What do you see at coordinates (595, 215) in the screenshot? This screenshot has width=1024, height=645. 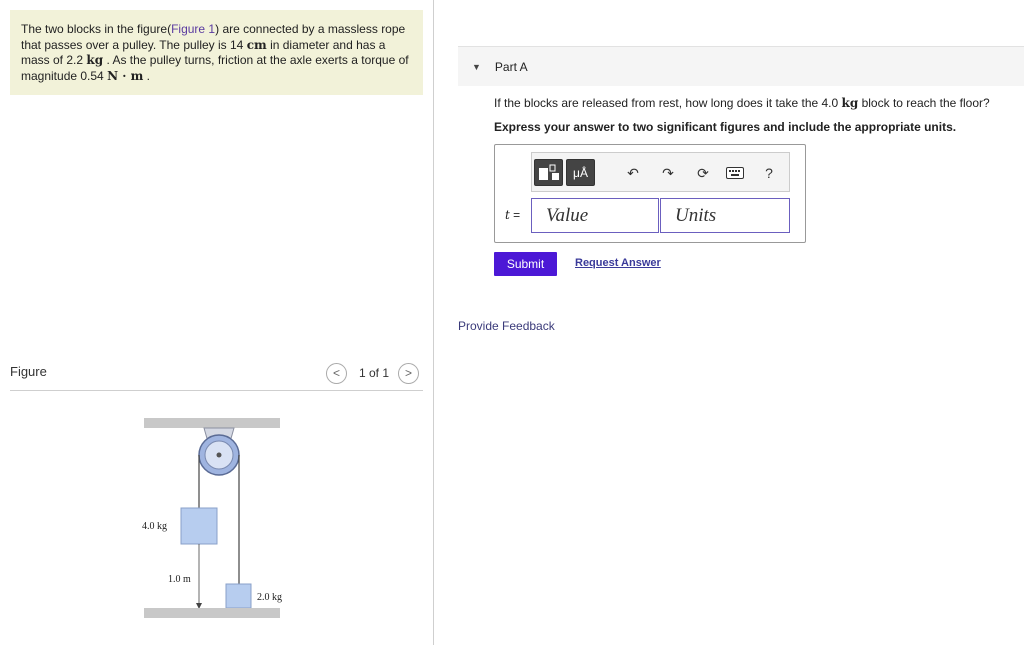 I see `value-input: Value` at bounding box center [595, 215].